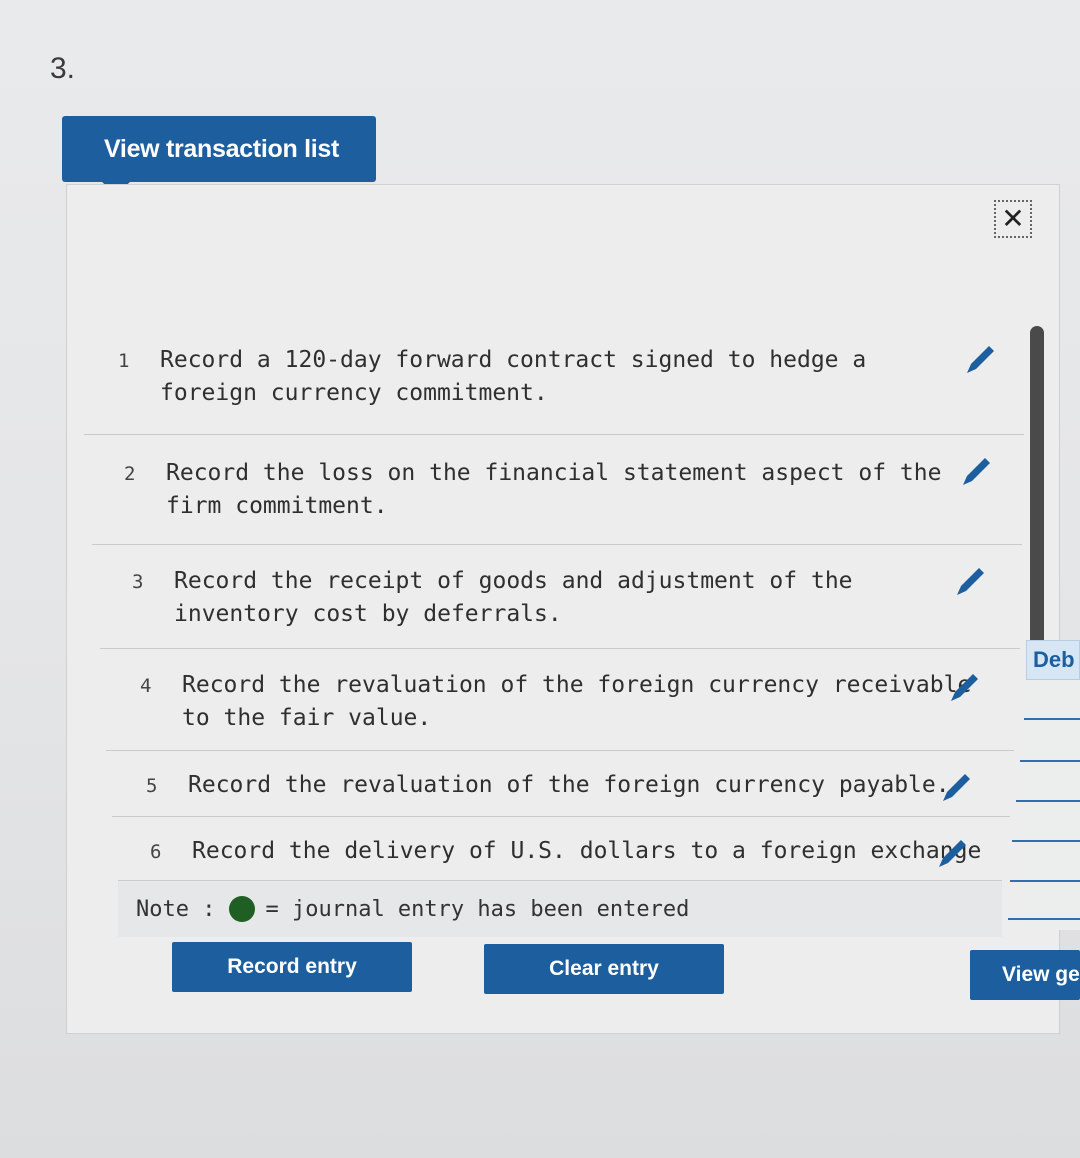 This screenshot has height=1158, width=1080. What do you see at coordinates (1053, 660) in the screenshot?
I see `debit-column-header: Deb` at bounding box center [1053, 660].